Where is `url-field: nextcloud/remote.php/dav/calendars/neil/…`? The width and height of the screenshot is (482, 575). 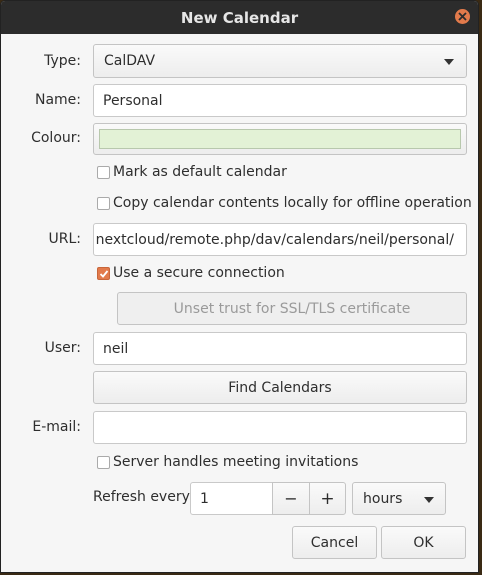
url-field: nextcloud/remote.php/dav/calendars/neil/… is located at coordinates (280, 239).